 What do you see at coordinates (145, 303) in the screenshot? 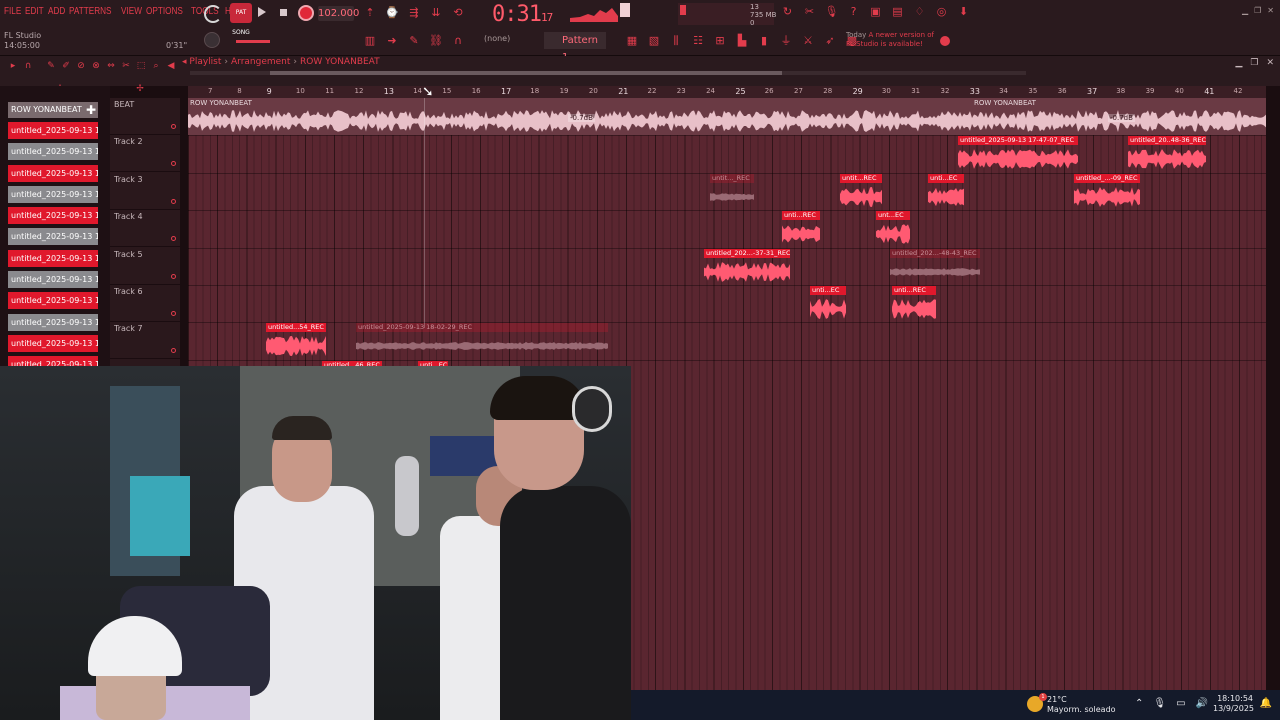
I see `track-header: Track 6` at bounding box center [145, 303].